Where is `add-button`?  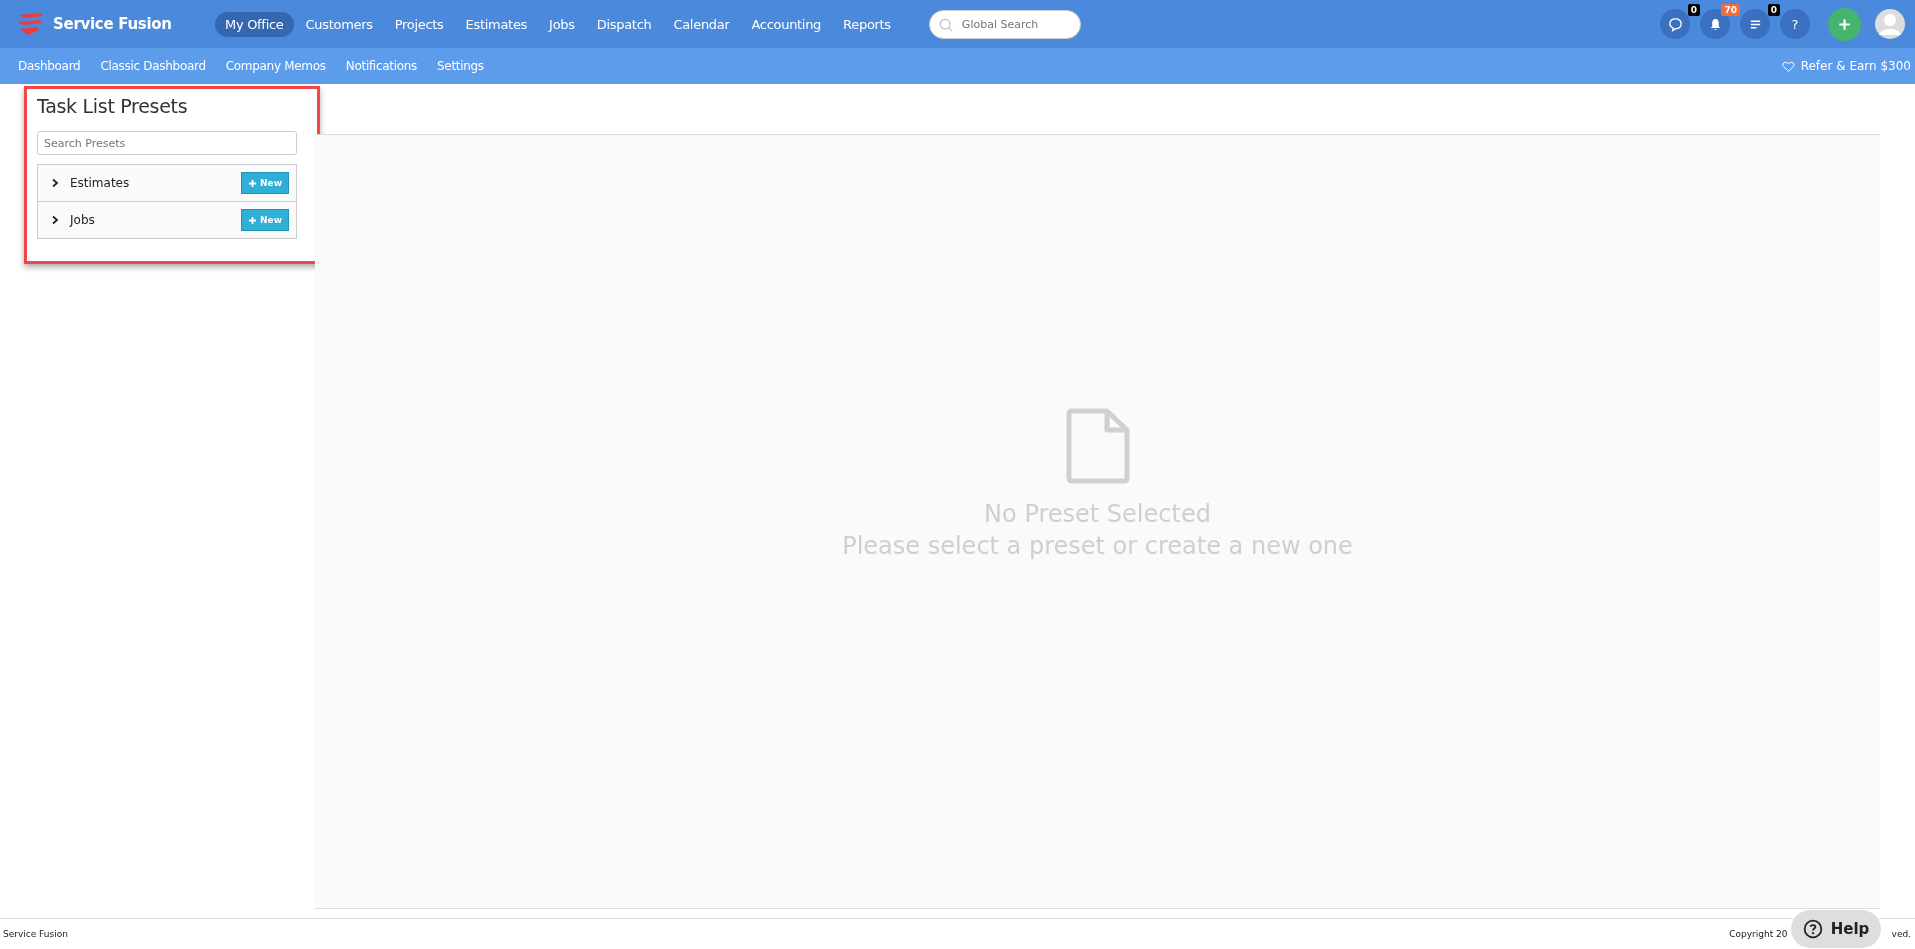
add-button is located at coordinates (1844, 24).